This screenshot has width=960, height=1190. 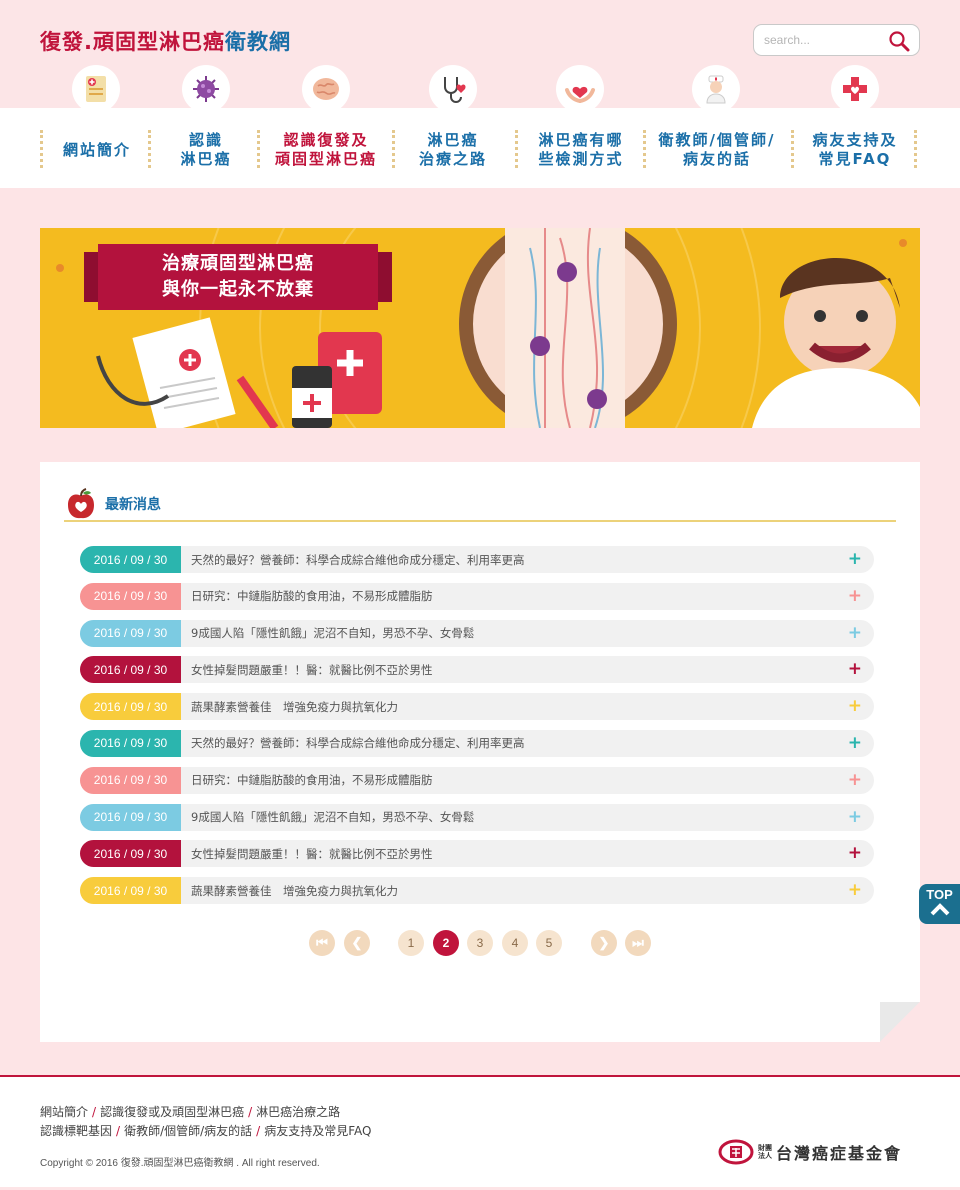 I want to click on page-button: 3, so click(x=480, y=943).